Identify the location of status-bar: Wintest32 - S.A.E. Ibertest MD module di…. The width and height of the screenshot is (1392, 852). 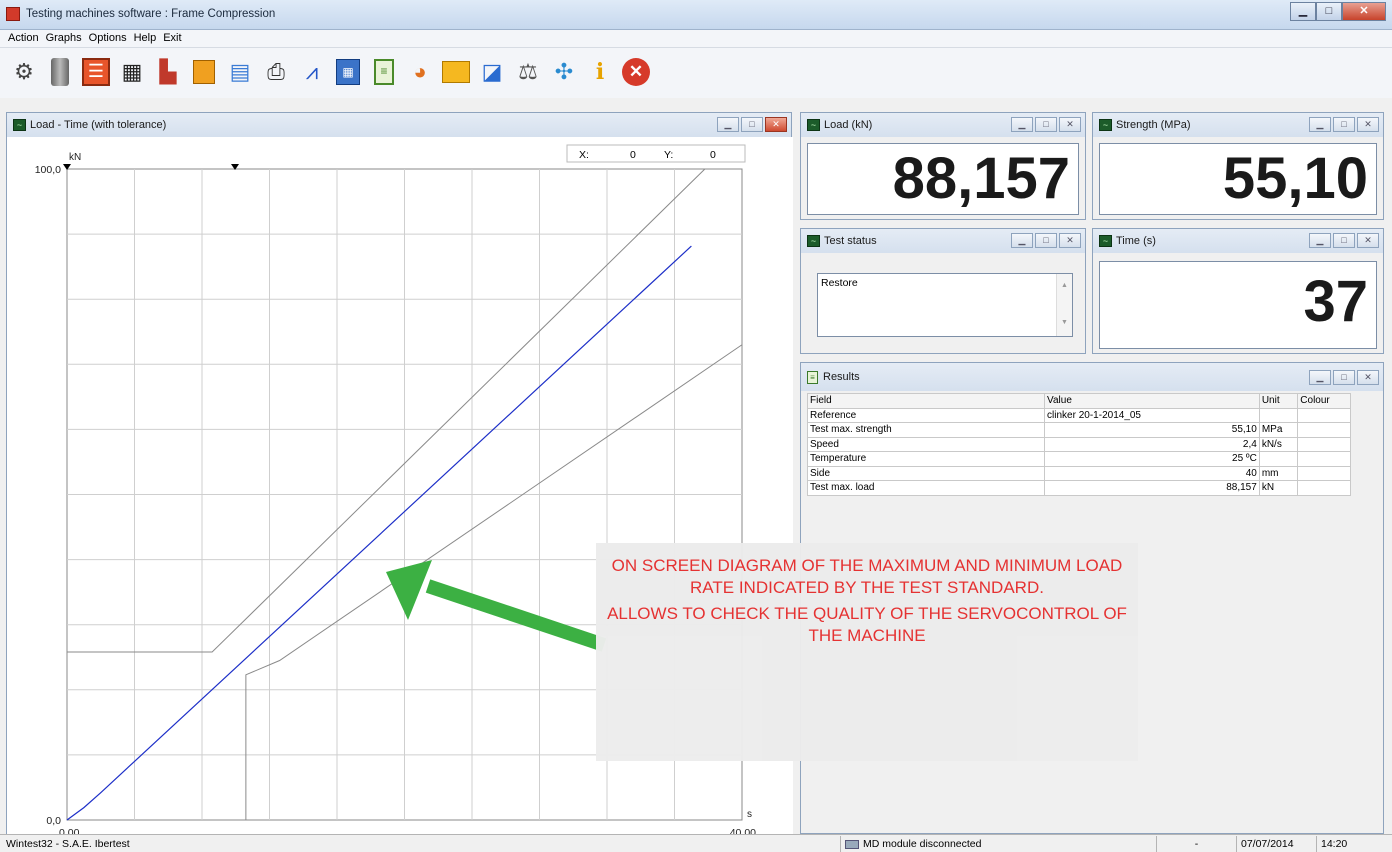
(696, 843).